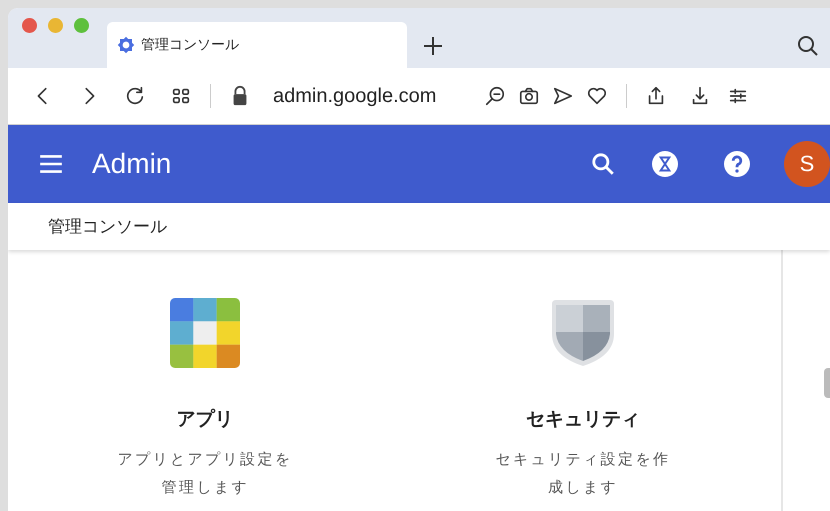 This screenshot has width=830, height=511. I want to click on card-title: セキュリティ, so click(583, 419).